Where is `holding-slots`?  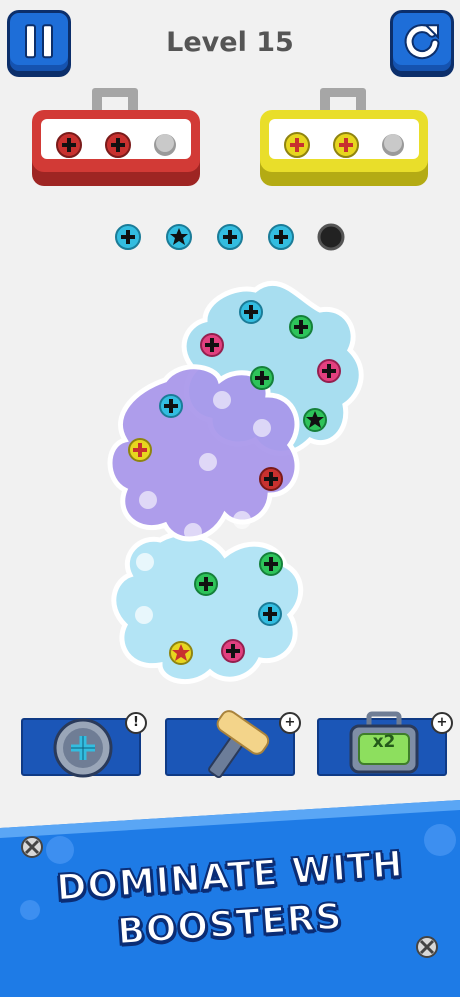 holding-slots is located at coordinates (230, 237).